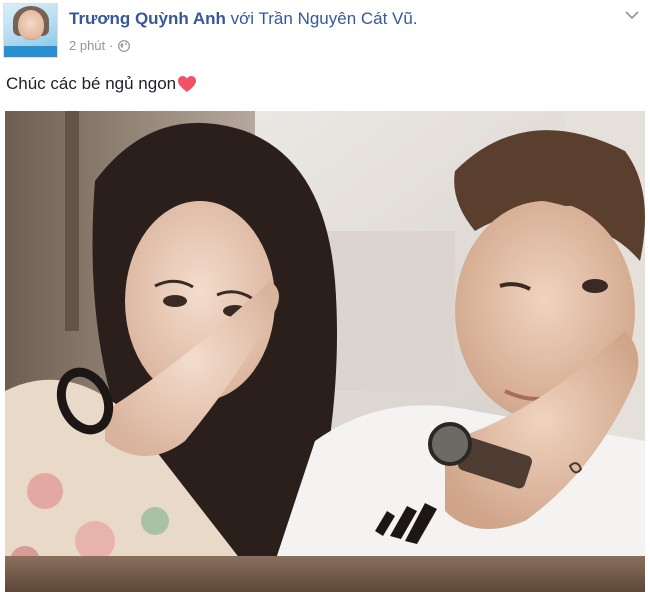 The image size is (650, 592). I want to click on author-link: Trương Quỳnh Anh, so click(147, 18).